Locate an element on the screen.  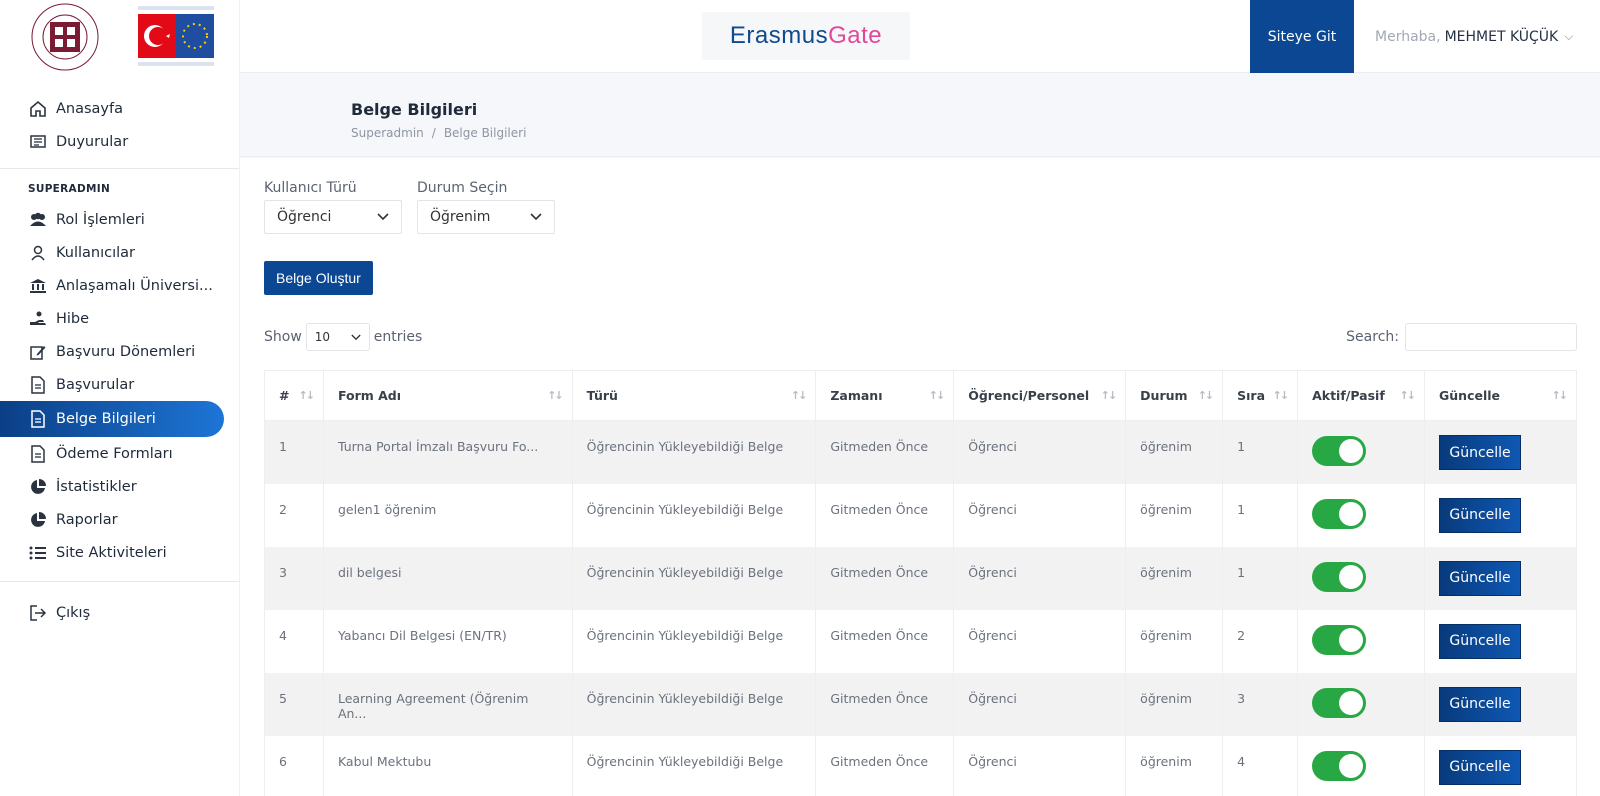
home-icon is located at coordinates (38, 109).